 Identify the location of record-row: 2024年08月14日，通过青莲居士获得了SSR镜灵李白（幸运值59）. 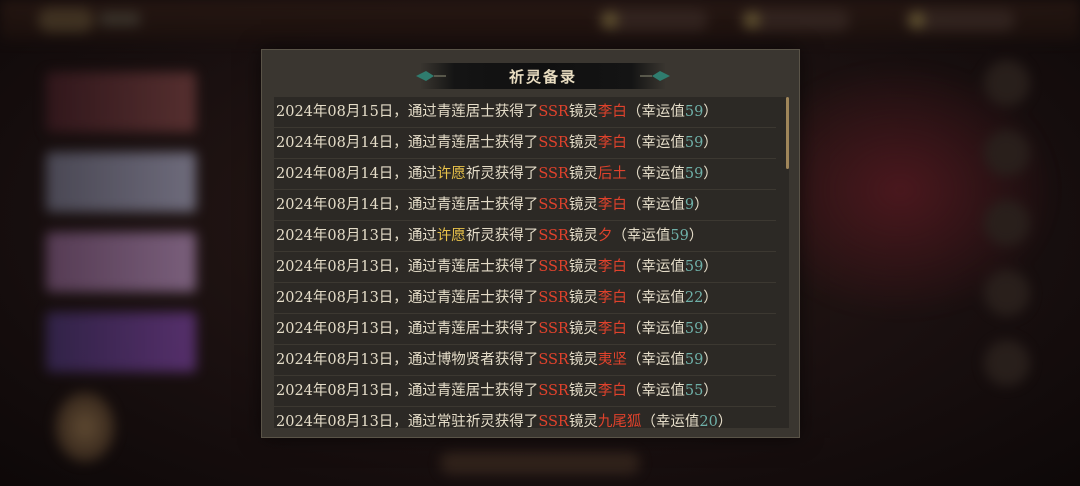
(525, 143).